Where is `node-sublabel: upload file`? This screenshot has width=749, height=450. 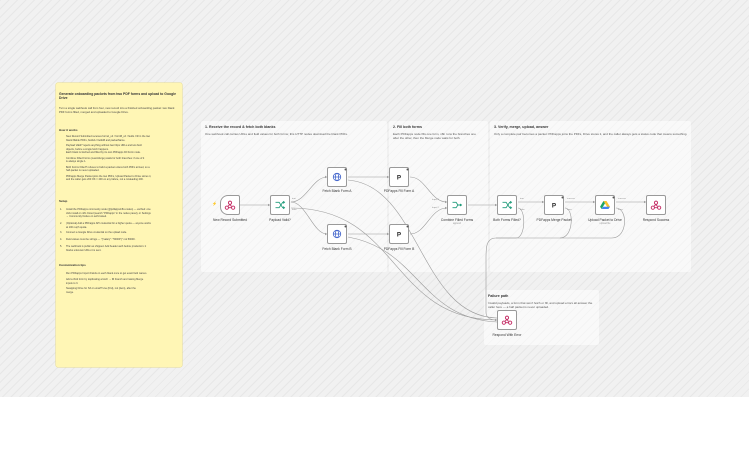
node-sublabel: upload file is located at coordinates (605, 223).